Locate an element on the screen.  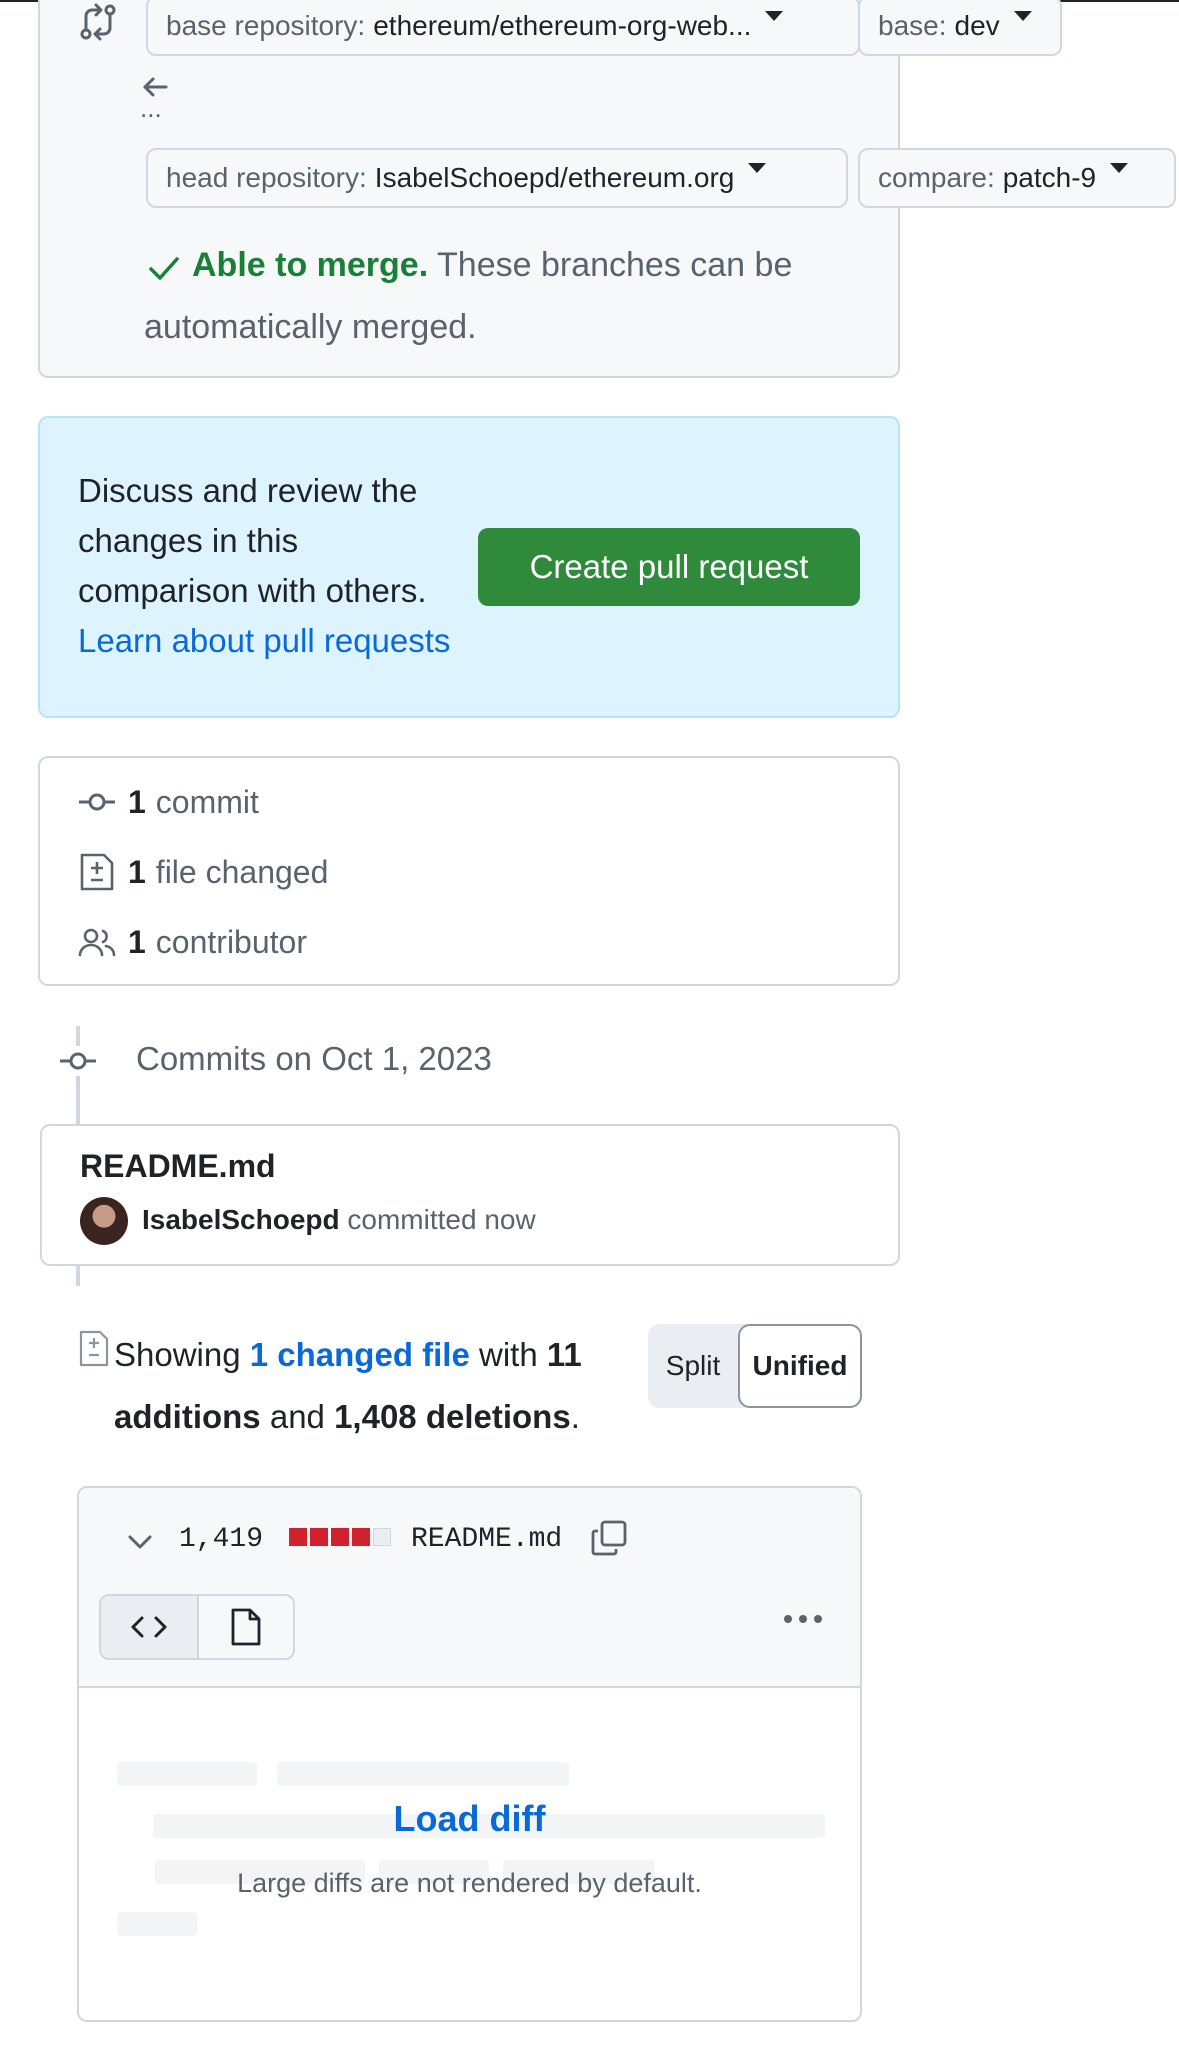
timeline-line is located at coordinates (78, 1276).